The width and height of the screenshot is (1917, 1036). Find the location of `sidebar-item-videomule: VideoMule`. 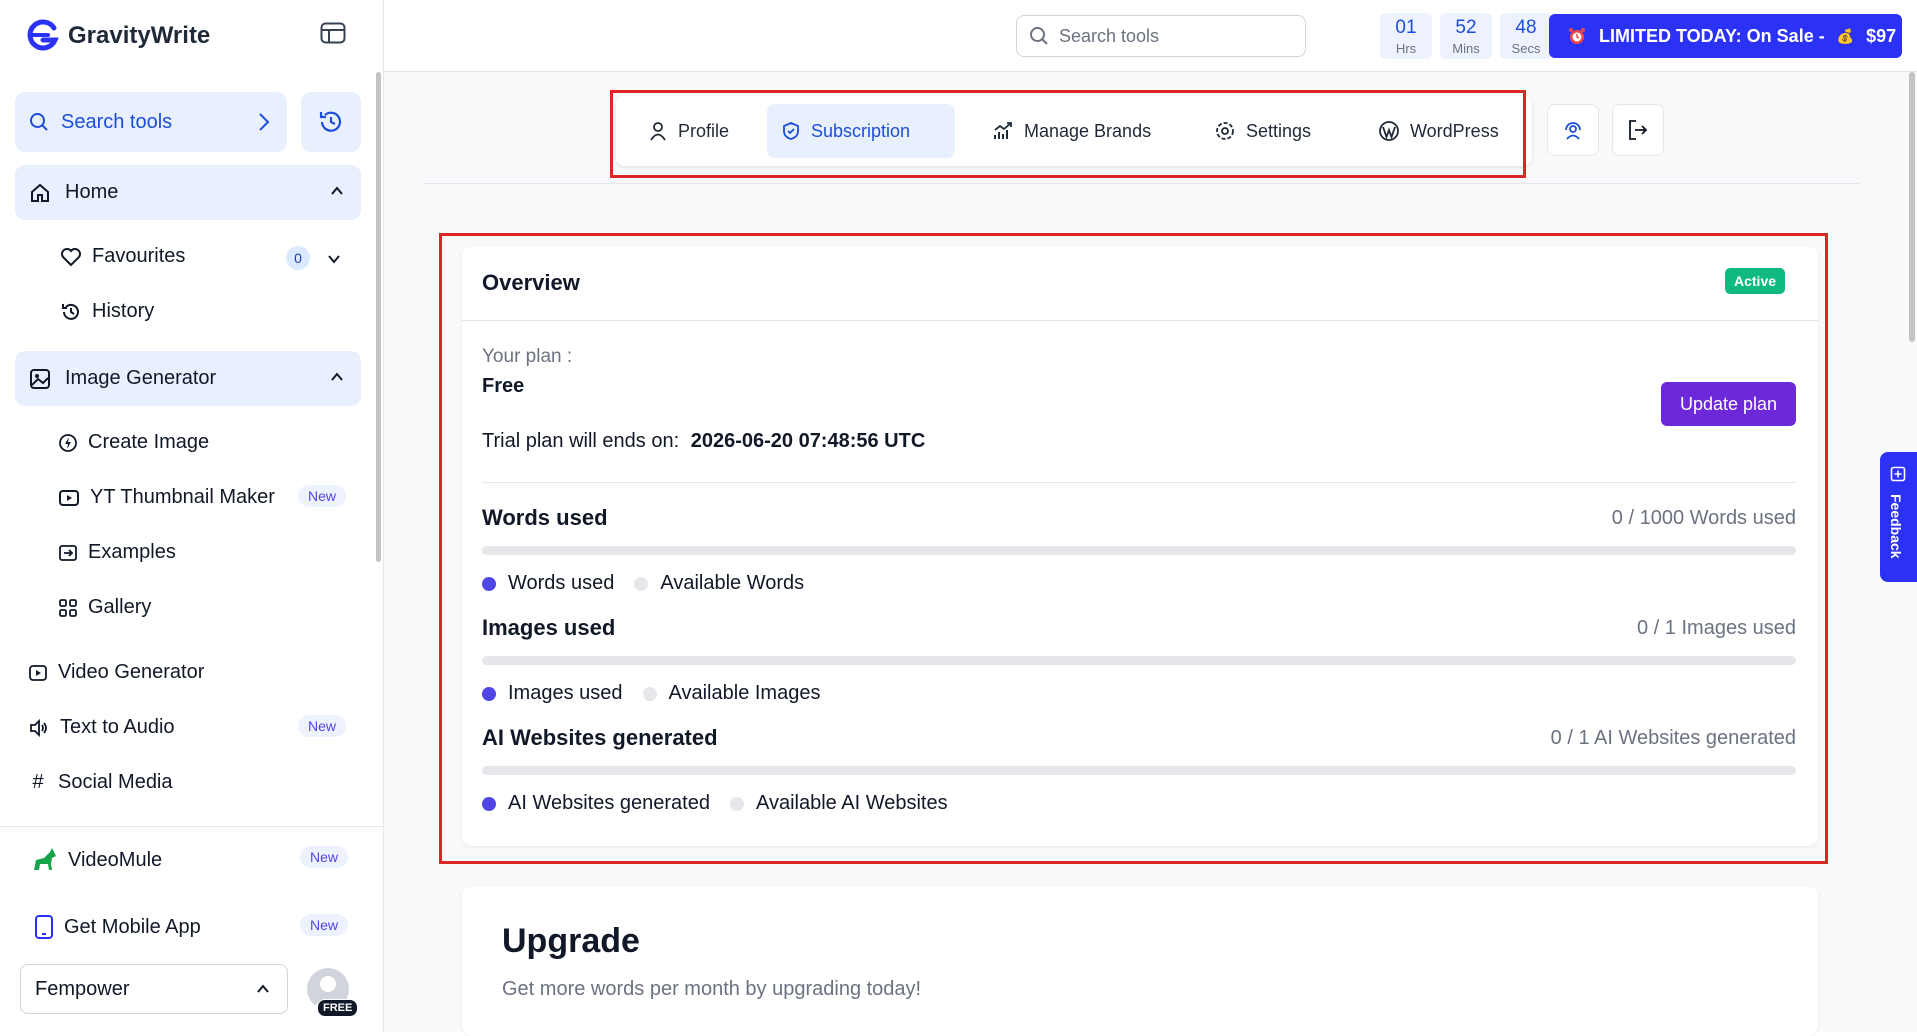

sidebar-item-videomule: VideoMule is located at coordinates (96, 860).